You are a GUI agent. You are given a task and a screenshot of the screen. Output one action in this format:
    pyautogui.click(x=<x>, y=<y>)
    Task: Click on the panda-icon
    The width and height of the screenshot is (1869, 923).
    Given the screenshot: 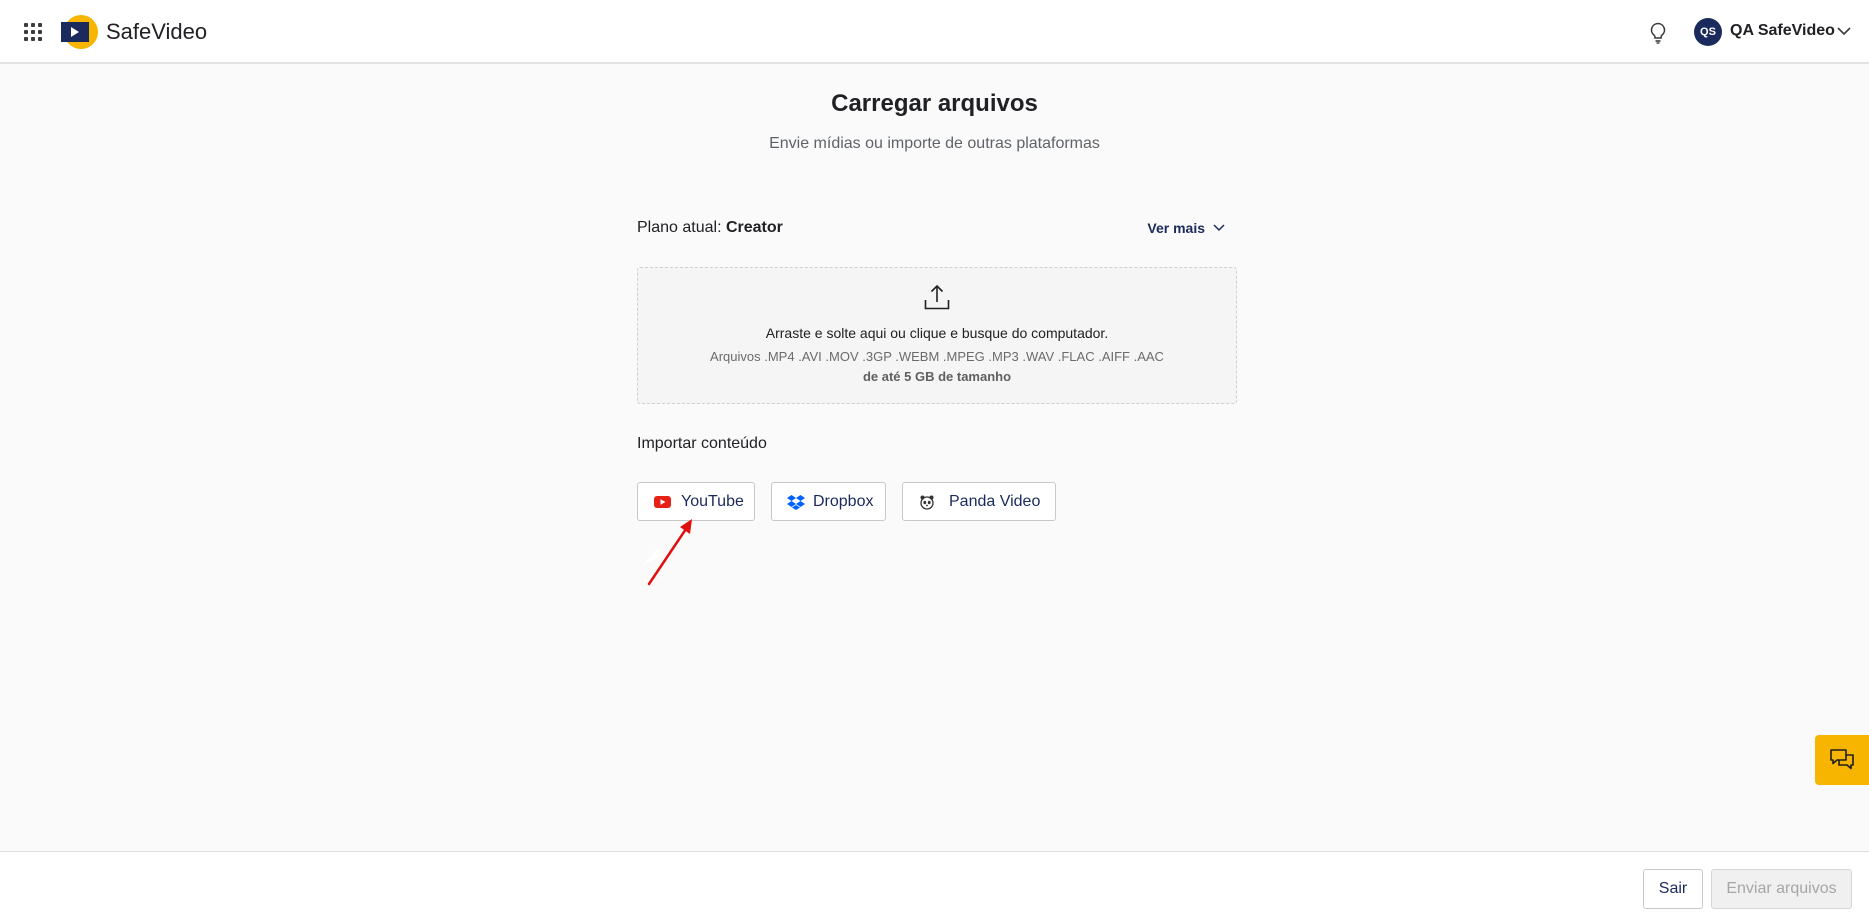 What is the action you would take?
    pyautogui.click(x=927, y=502)
    